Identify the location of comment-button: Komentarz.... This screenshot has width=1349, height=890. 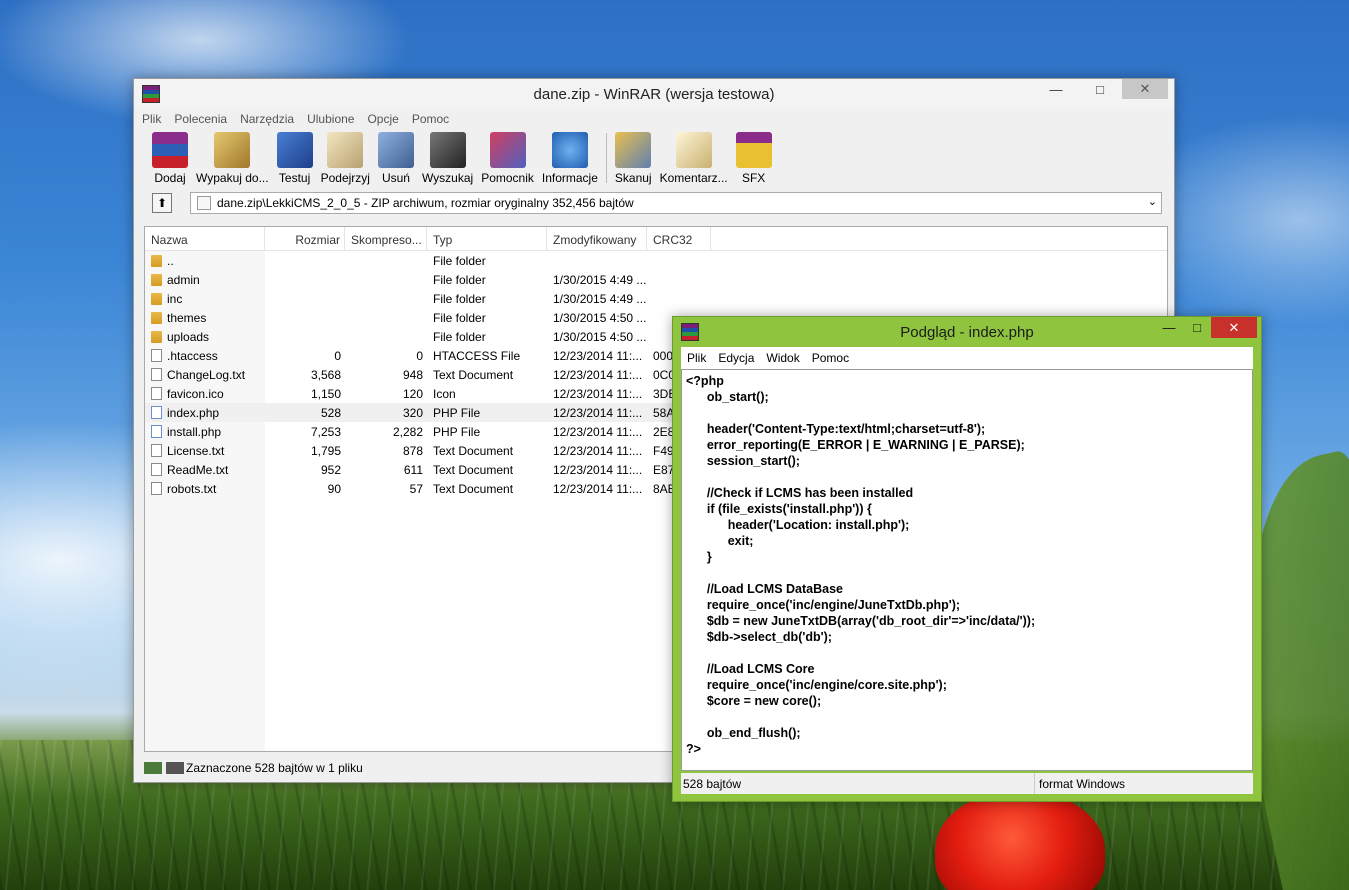
(694, 158).